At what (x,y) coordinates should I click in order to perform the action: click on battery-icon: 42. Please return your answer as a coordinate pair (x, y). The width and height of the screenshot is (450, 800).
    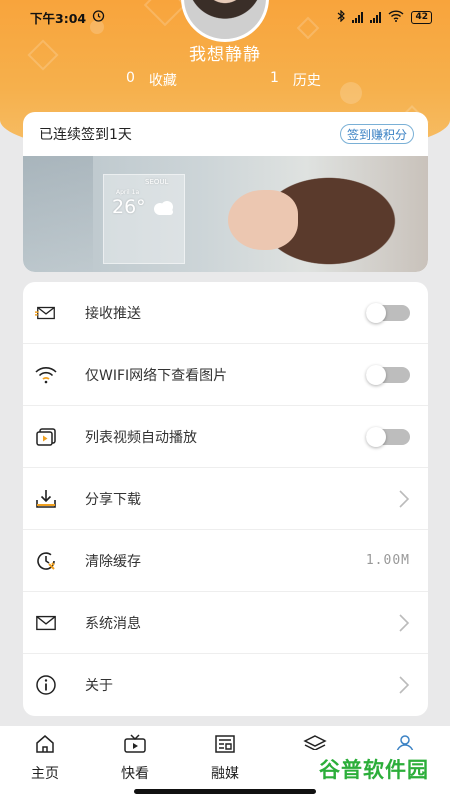
    Looking at the image, I should click on (421, 17).